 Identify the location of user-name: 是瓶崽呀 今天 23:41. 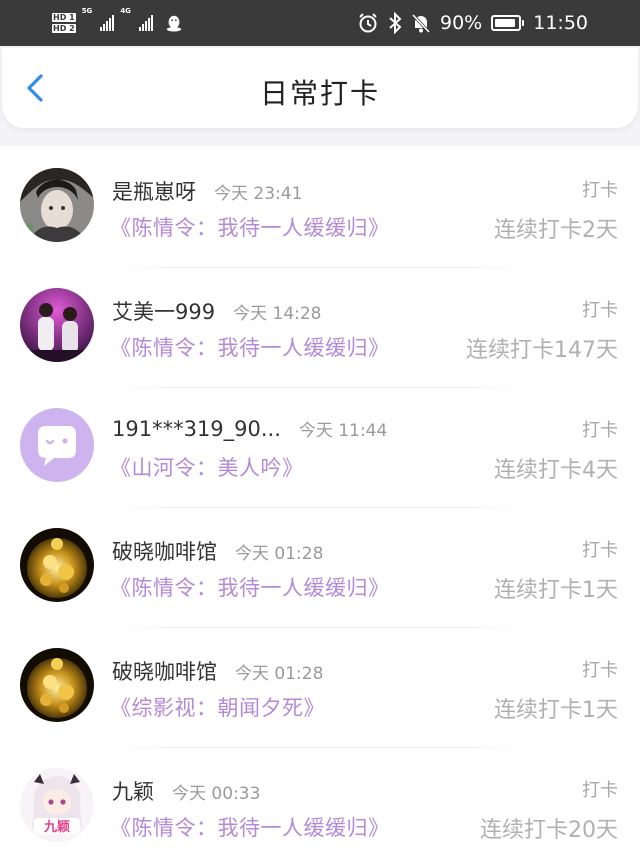
(207, 191).